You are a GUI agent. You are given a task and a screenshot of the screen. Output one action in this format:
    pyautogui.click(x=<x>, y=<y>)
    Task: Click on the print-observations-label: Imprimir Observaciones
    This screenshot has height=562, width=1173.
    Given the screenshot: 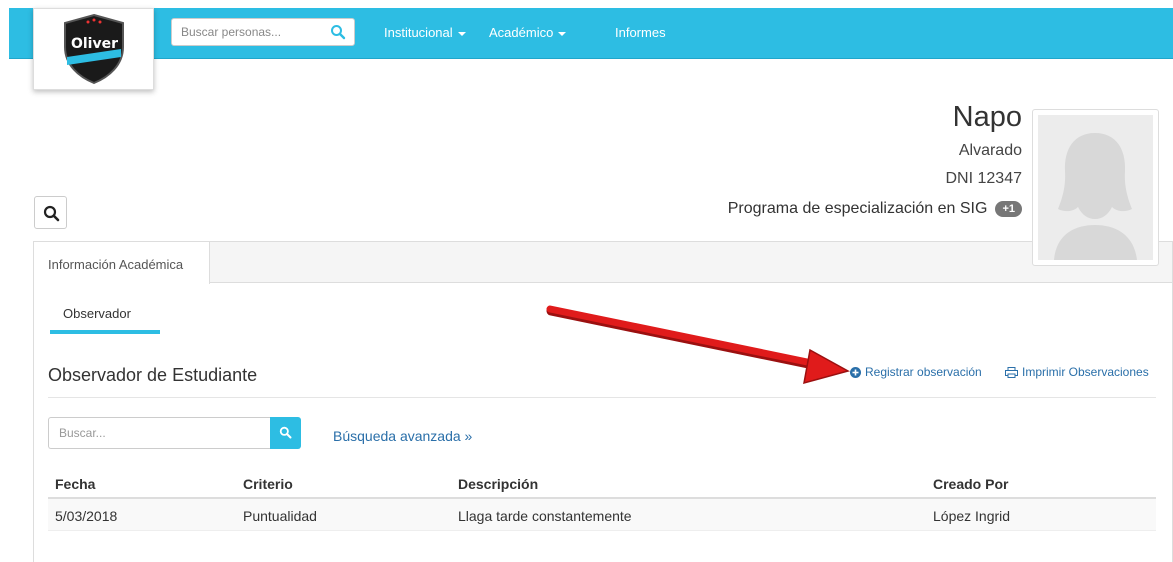 What is the action you would take?
    pyautogui.click(x=1085, y=372)
    